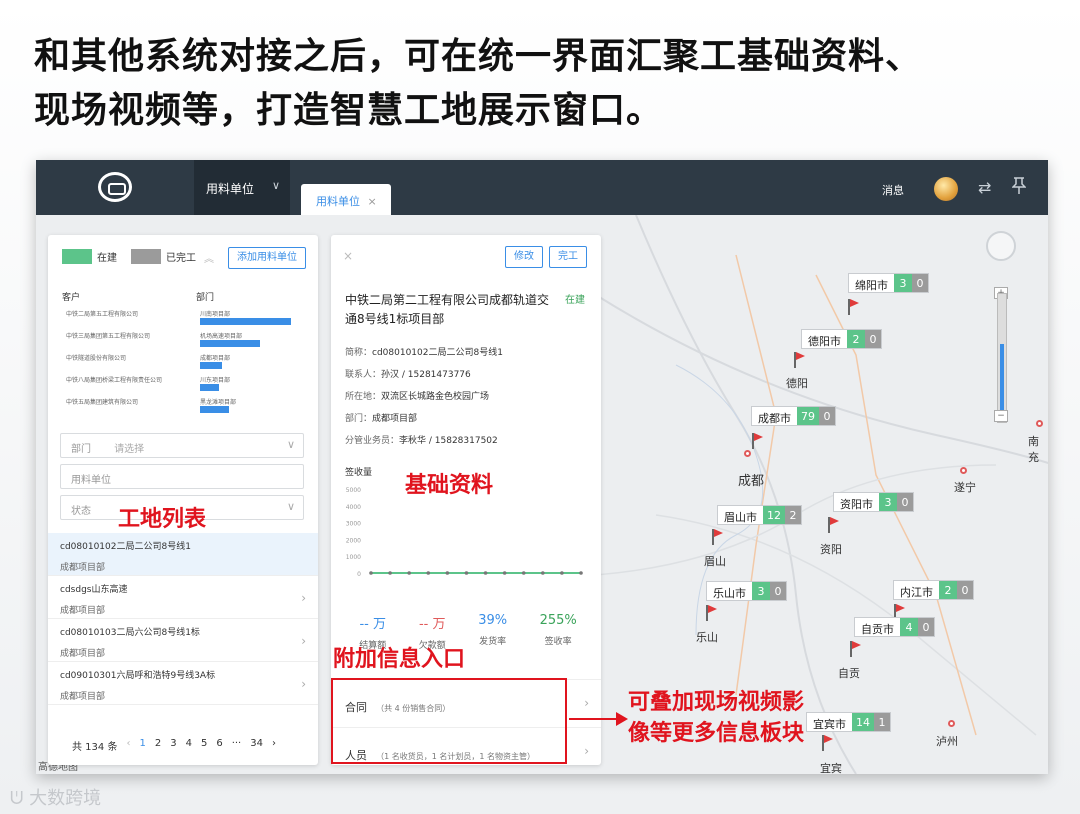 This screenshot has width=1080, height=814. What do you see at coordinates (841, 339) in the screenshot?
I see `map-marker-deyang: 德阳市 2 0` at bounding box center [841, 339].